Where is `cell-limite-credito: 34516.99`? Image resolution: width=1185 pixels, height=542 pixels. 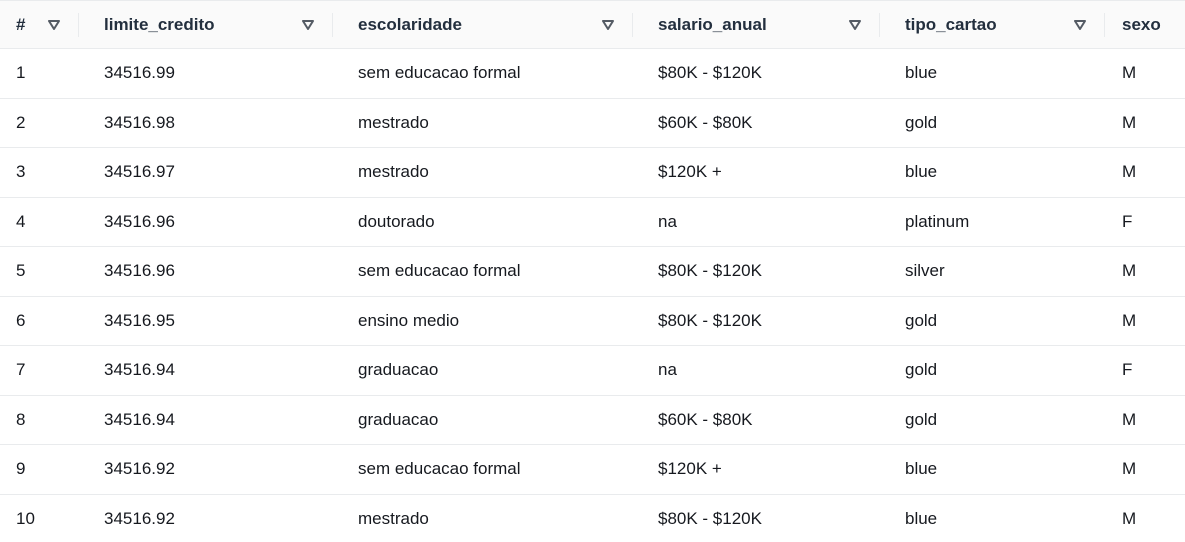 cell-limite-credito: 34516.99 is located at coordinates (139, 73).